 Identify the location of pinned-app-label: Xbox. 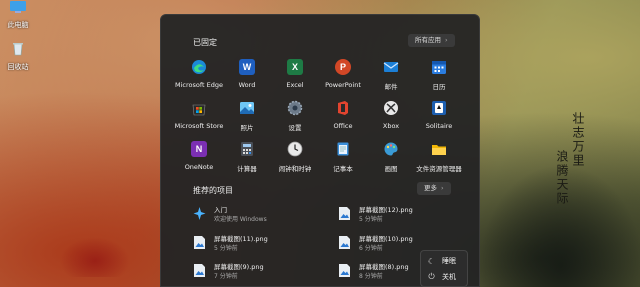
(391, 126).